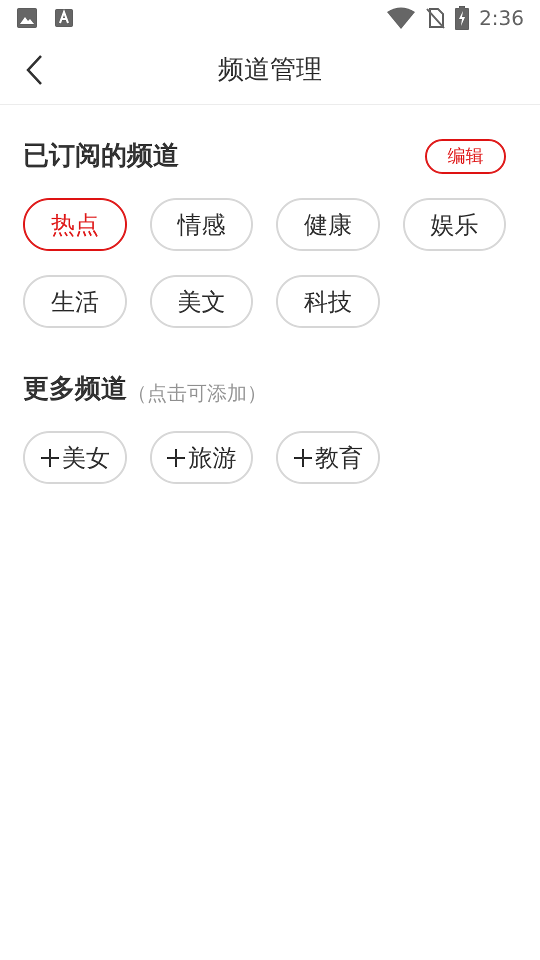 The image size is (540, 960). Describe the element at coordinates (34, 70) in the screenshot. I see `back-icon` at that location.